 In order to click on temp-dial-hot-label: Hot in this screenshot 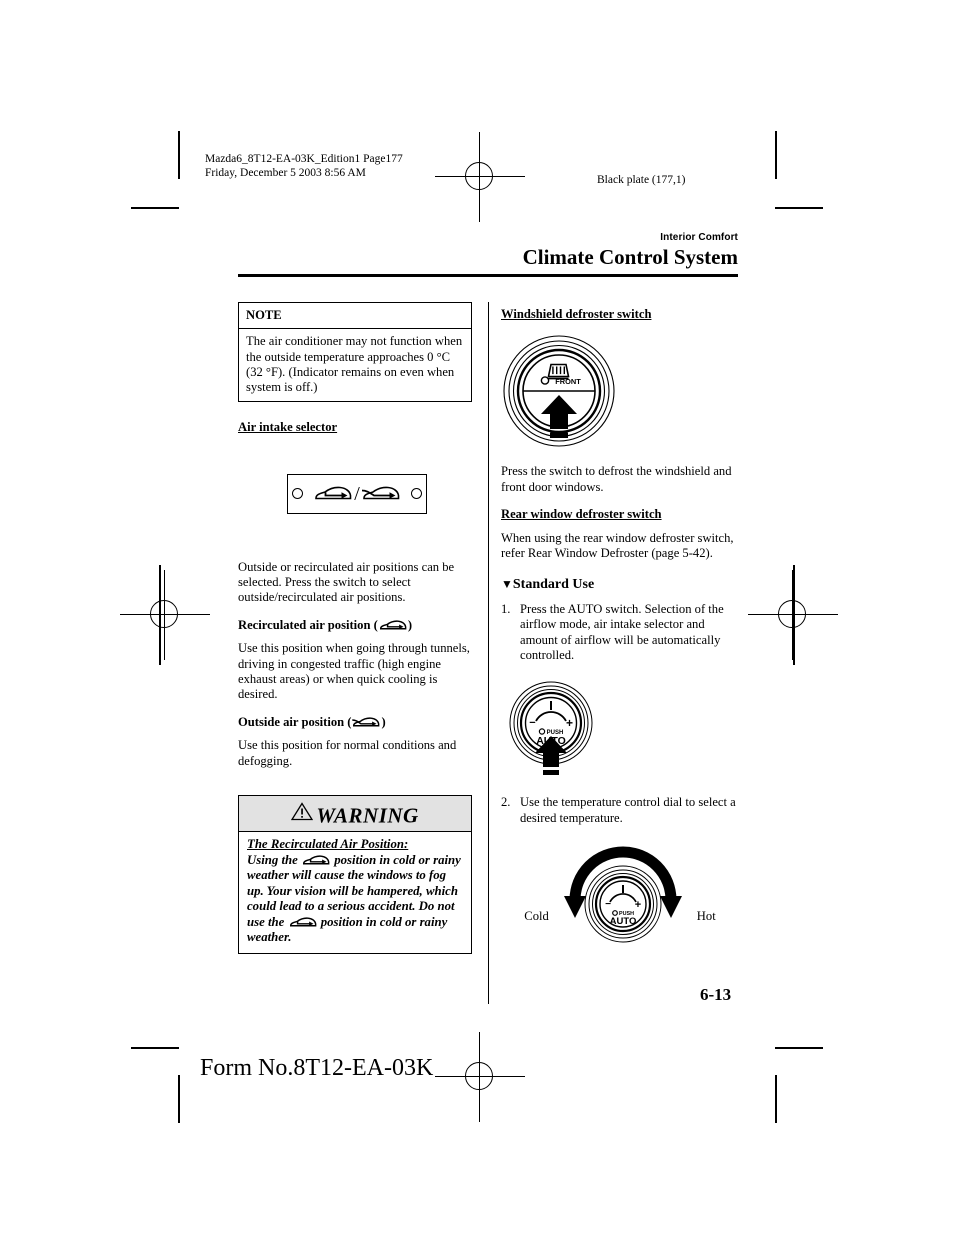, I will do `click(706, 915)`.